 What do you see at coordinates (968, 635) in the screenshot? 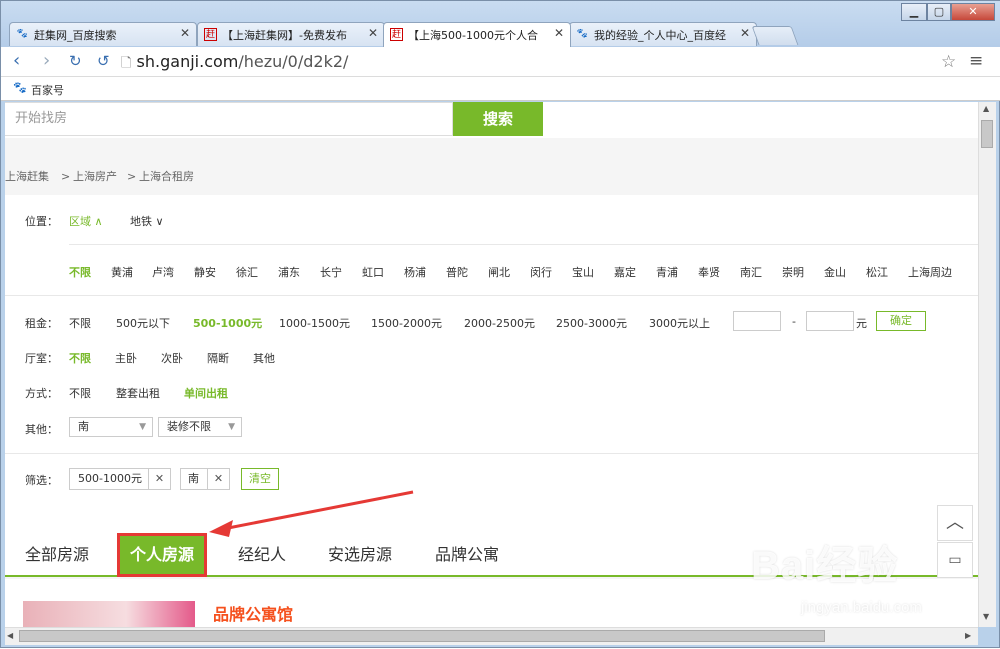
I see `scroll-right-icon: ▶` at bounding box center [968, 635].